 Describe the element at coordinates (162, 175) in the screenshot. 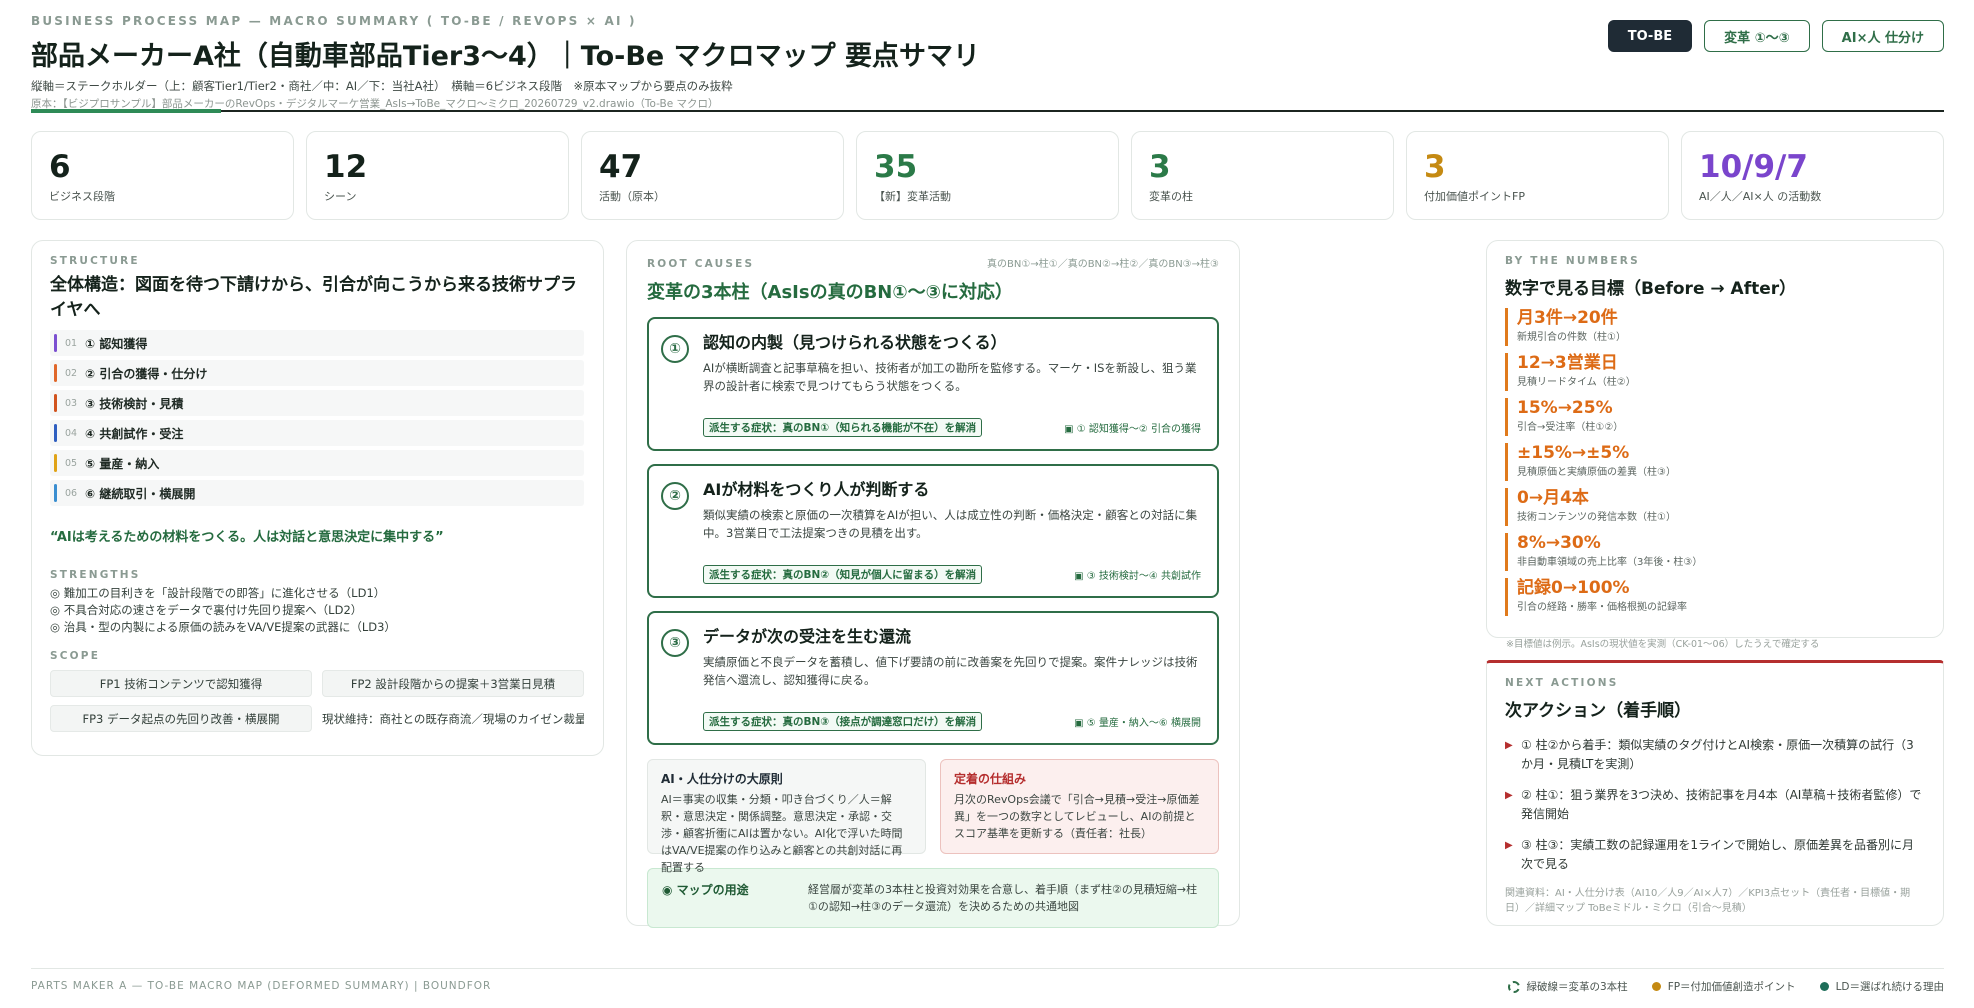

I see `kpi-card: 6 ビジネス段階` at that location.